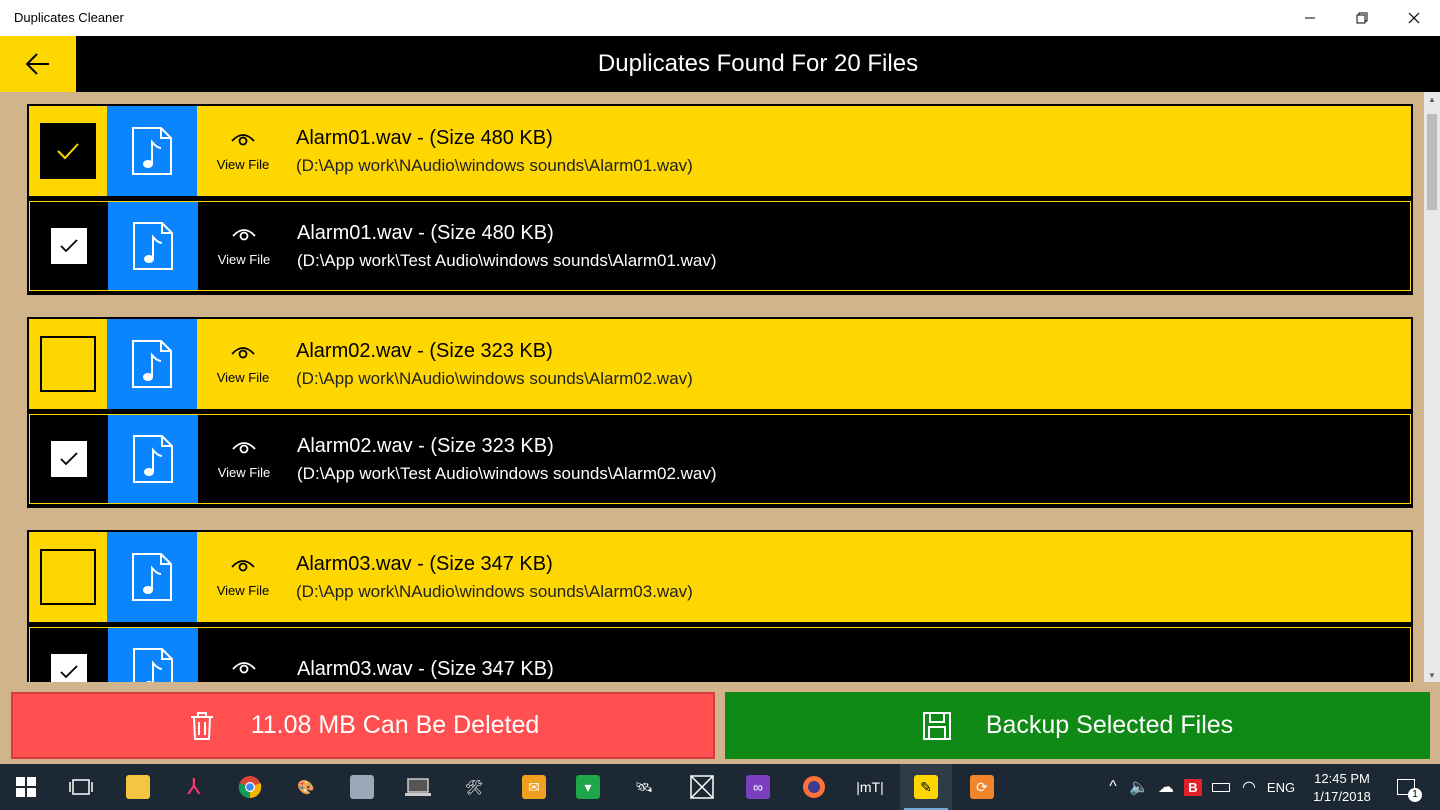 The width and height of the screenshot is (1440, 810). Describe the element at coordinates (702, 787) in the screenshot. I see `taskbar-window-x` at that location.